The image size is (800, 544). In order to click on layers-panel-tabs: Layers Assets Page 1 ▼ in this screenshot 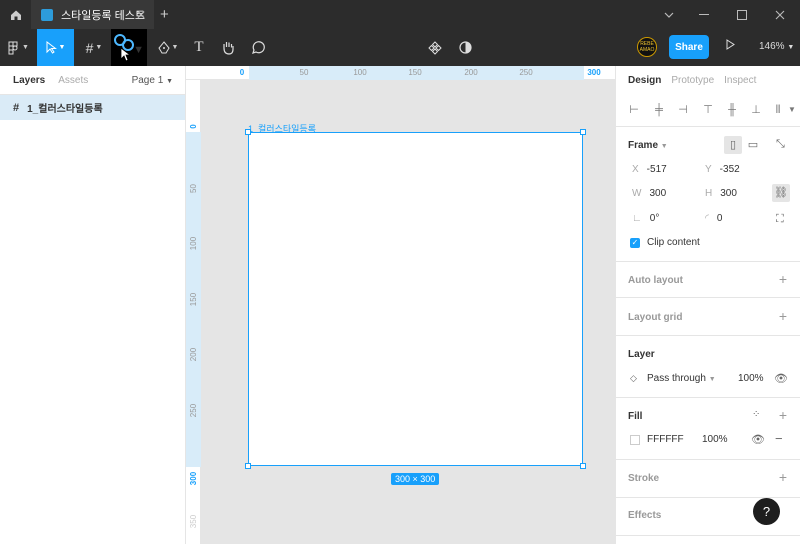, I will do `click(92, 80)`.